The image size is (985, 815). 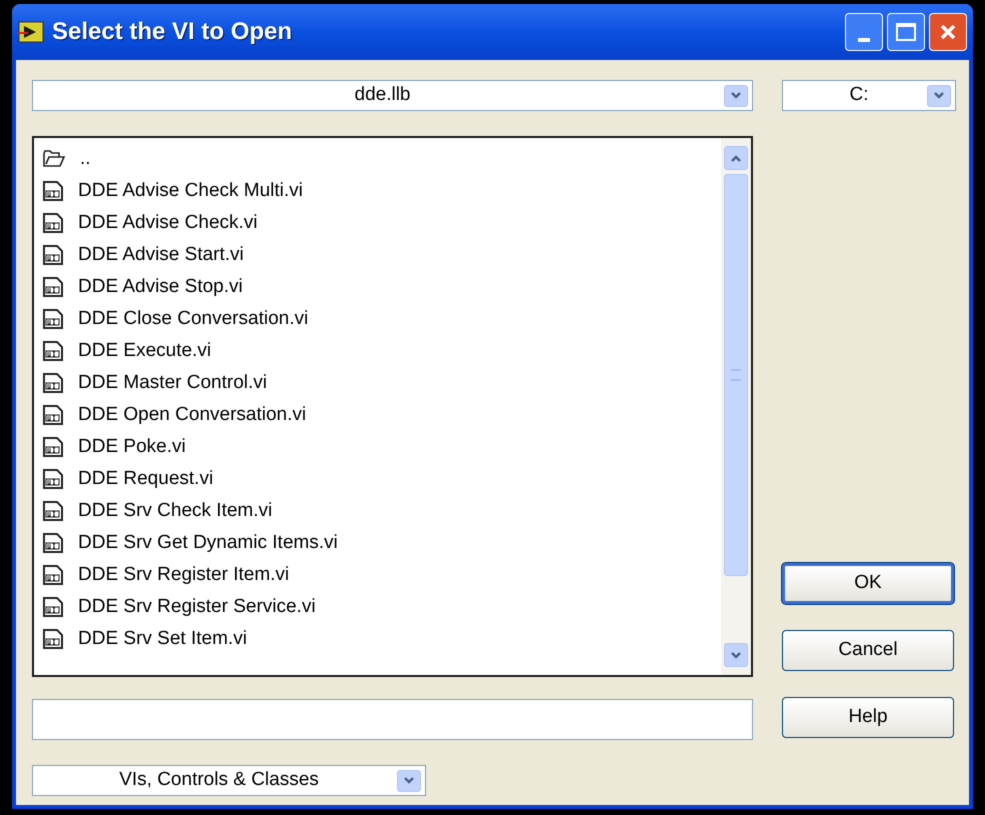 I want to click on file-item: DDE Open Conversation.vi, so click(x=381, y=415).